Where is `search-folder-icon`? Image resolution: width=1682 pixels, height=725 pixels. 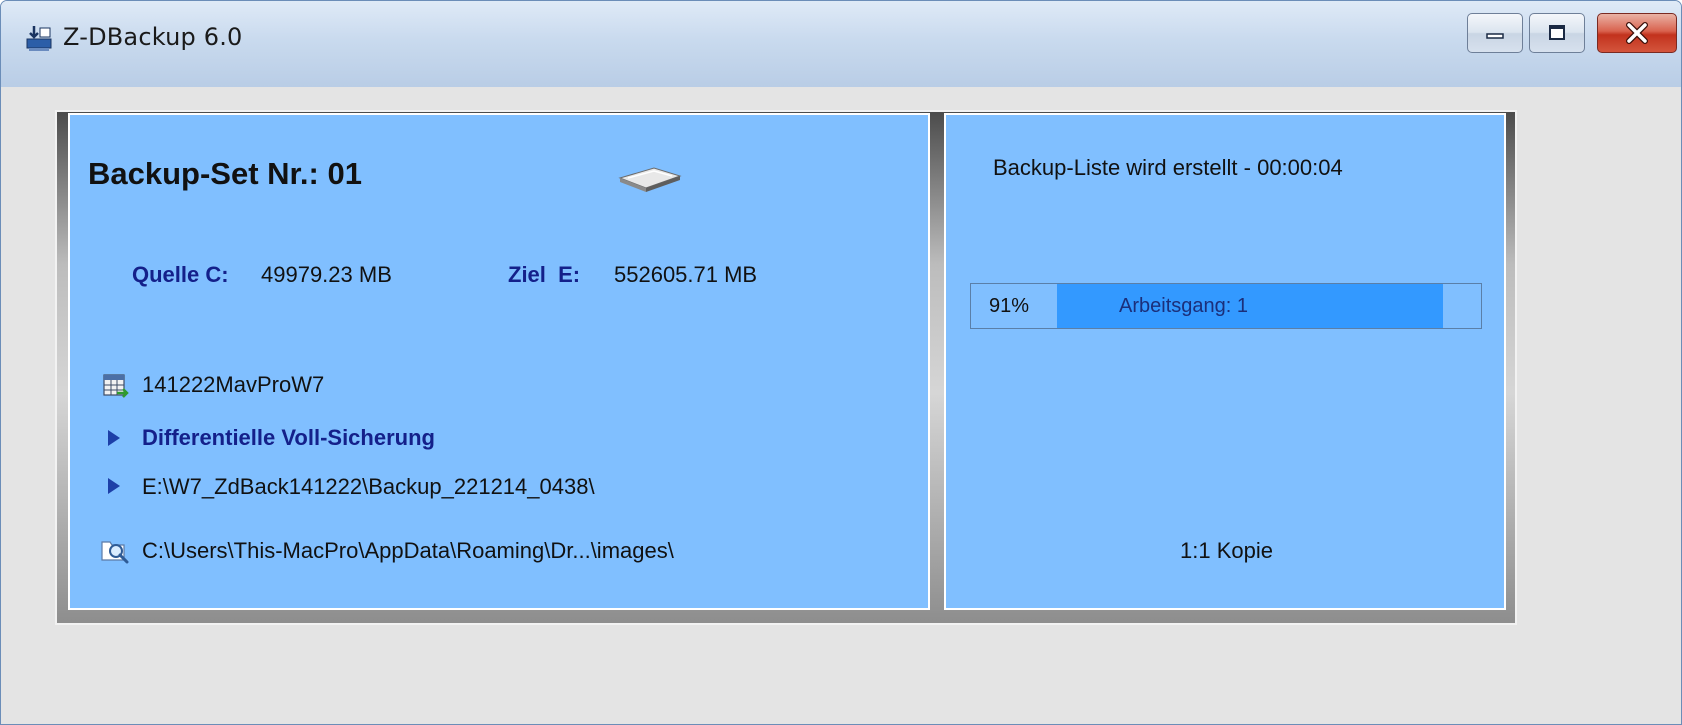 search-folder-icon is located at coordinates (115, 552).